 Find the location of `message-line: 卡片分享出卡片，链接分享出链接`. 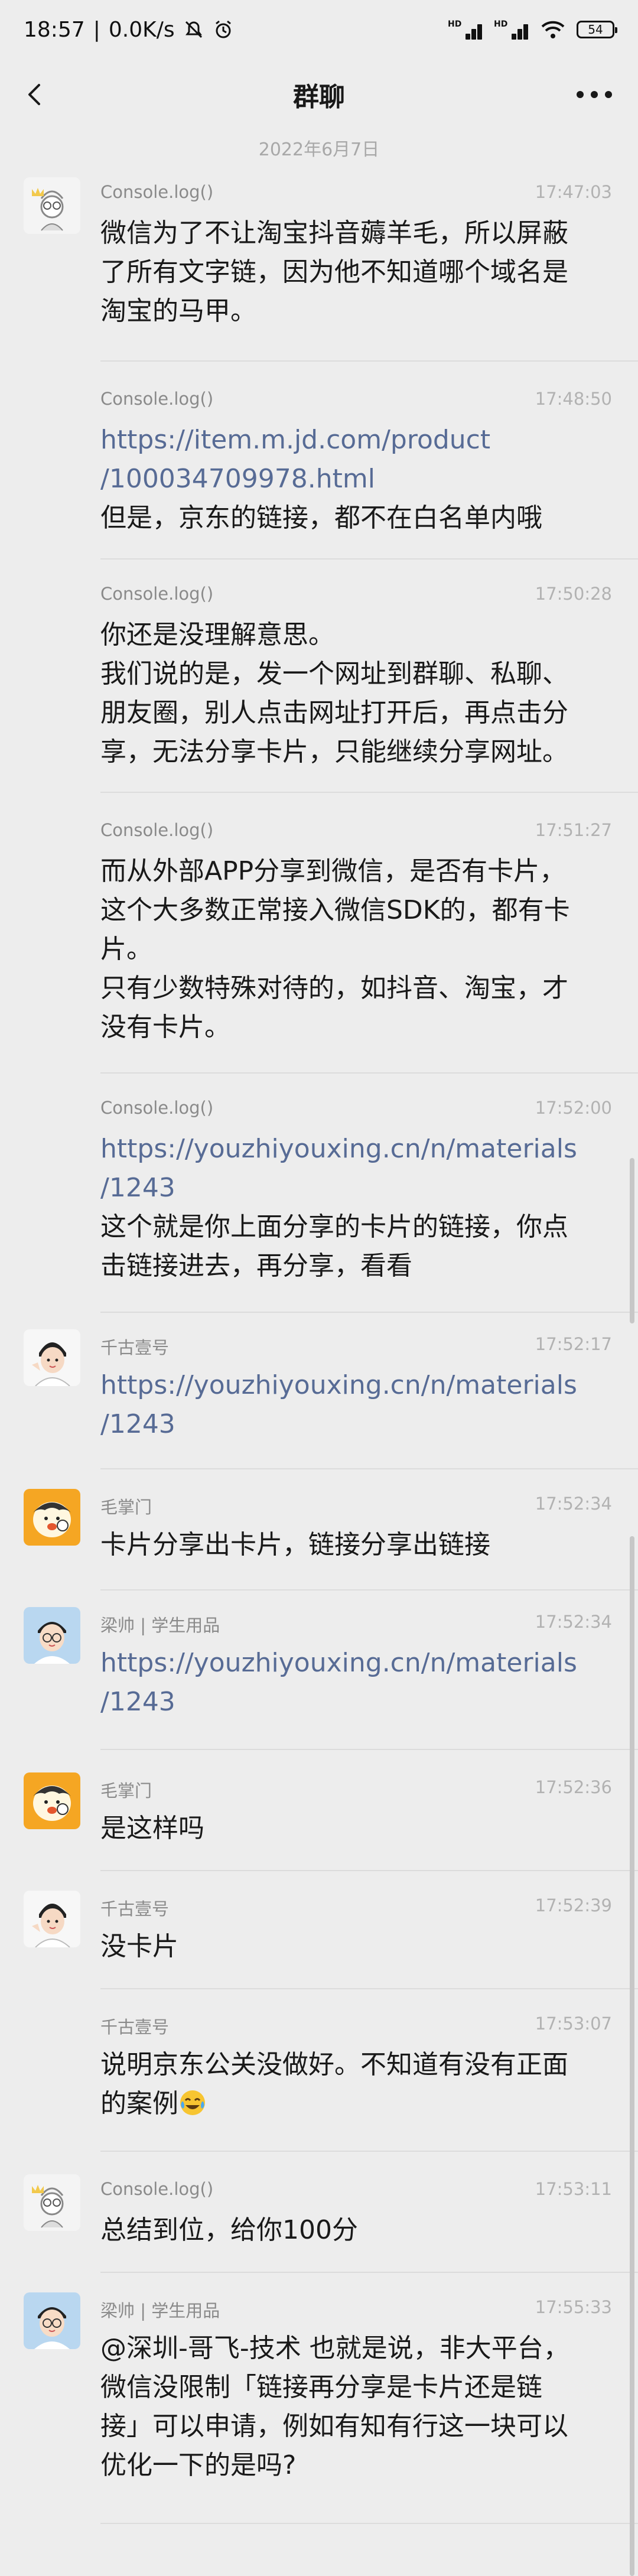

message-line: 卡片分享出卡片，链接分享出链接 is located at coordinates (295, 1545).